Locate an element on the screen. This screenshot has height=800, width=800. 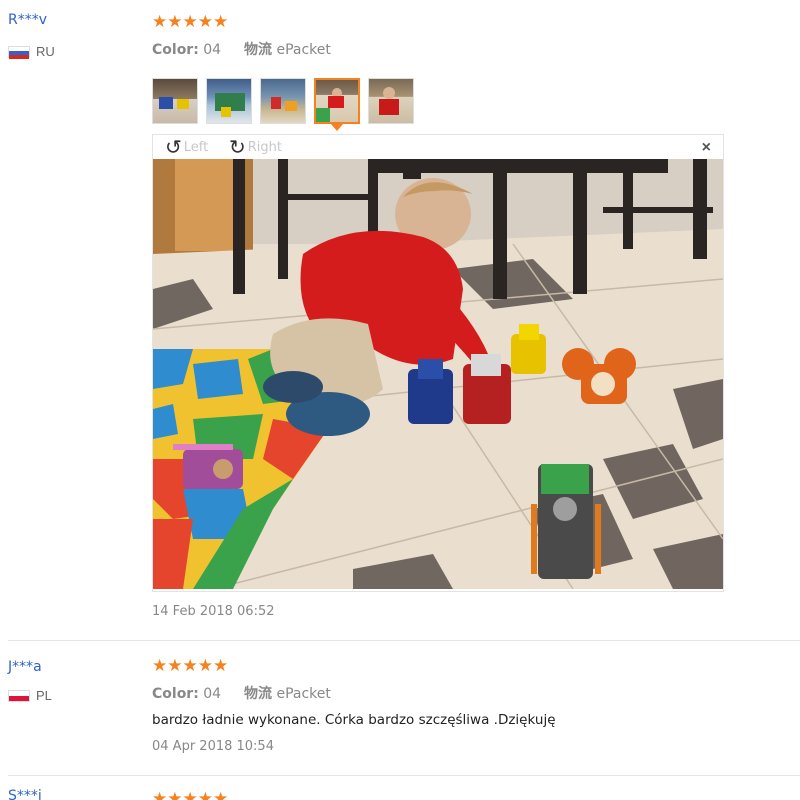
reviewer-country: RU is located at coordinates (31, 51).